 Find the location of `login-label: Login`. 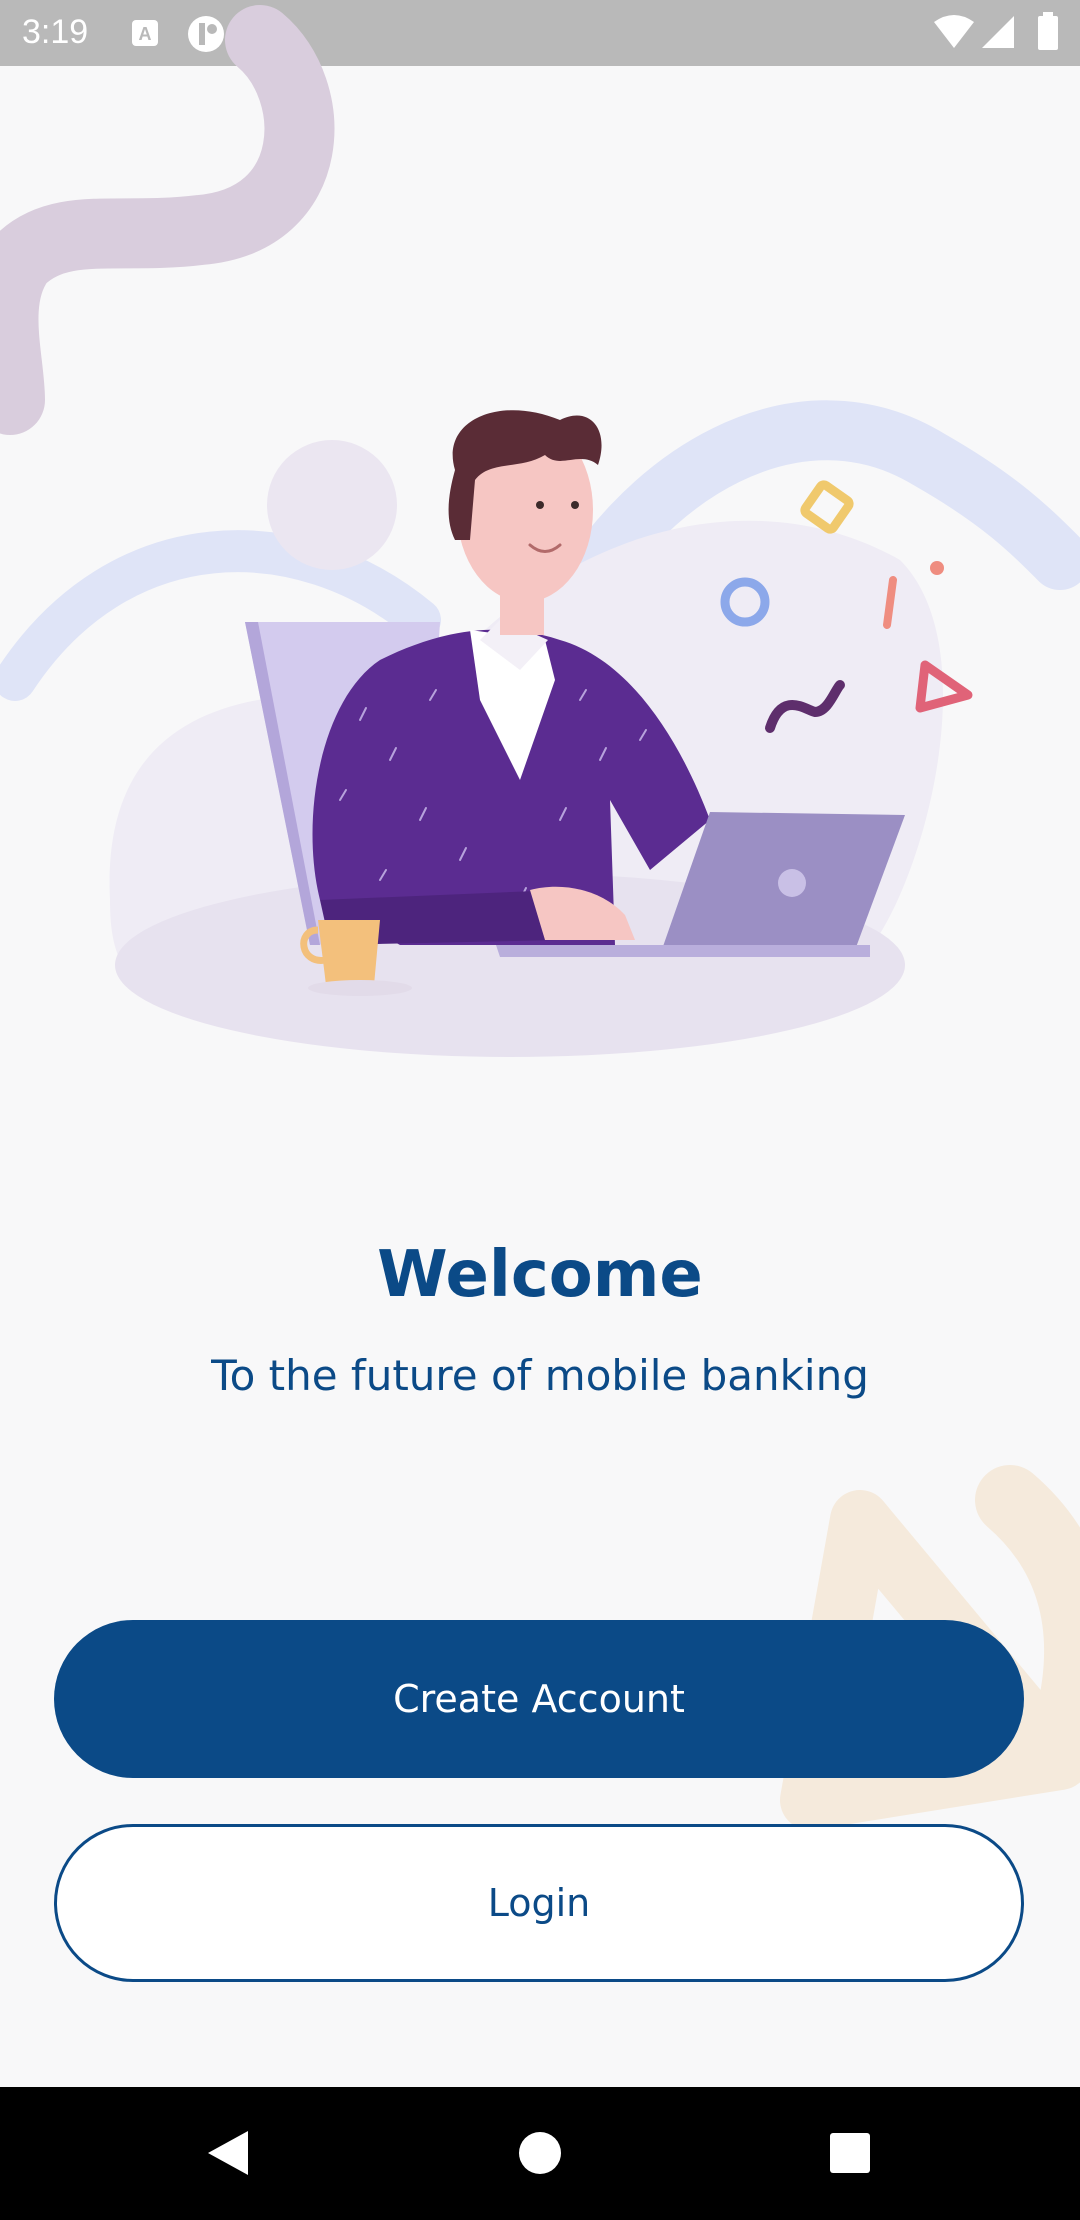

login-label: Login is located at coordinates (539, 1903).